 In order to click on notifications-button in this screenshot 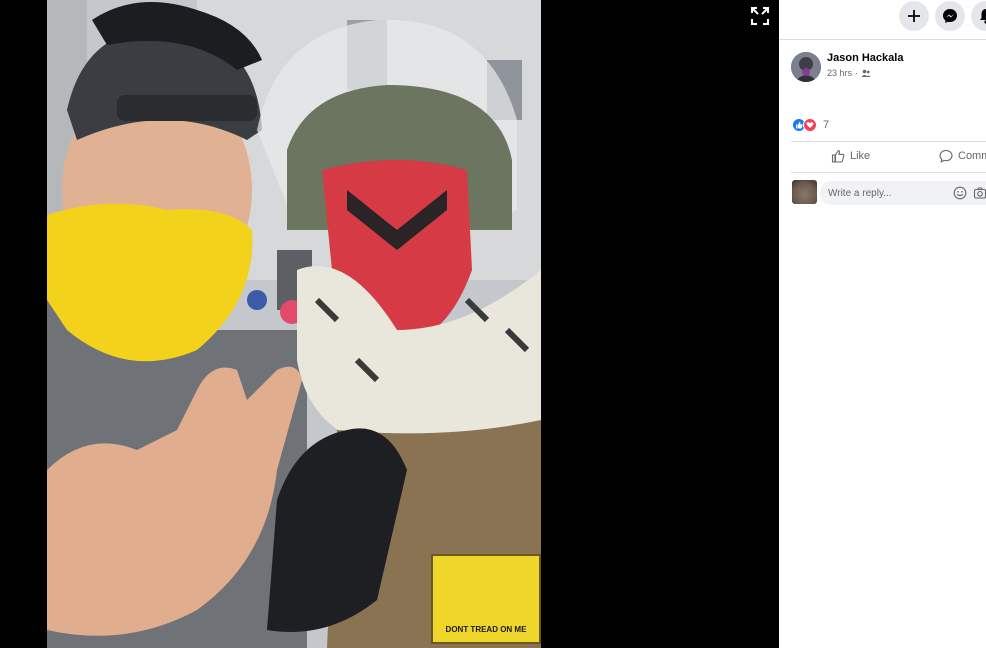, I will do `click(978, 16)`.